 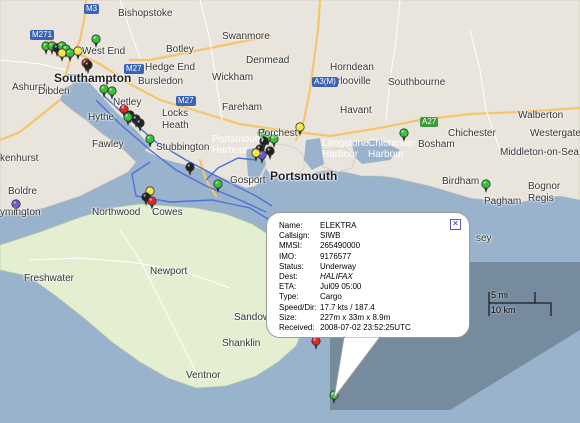 I want to click on road-shield-a3m: A3(M), so click(x=325, y=82).